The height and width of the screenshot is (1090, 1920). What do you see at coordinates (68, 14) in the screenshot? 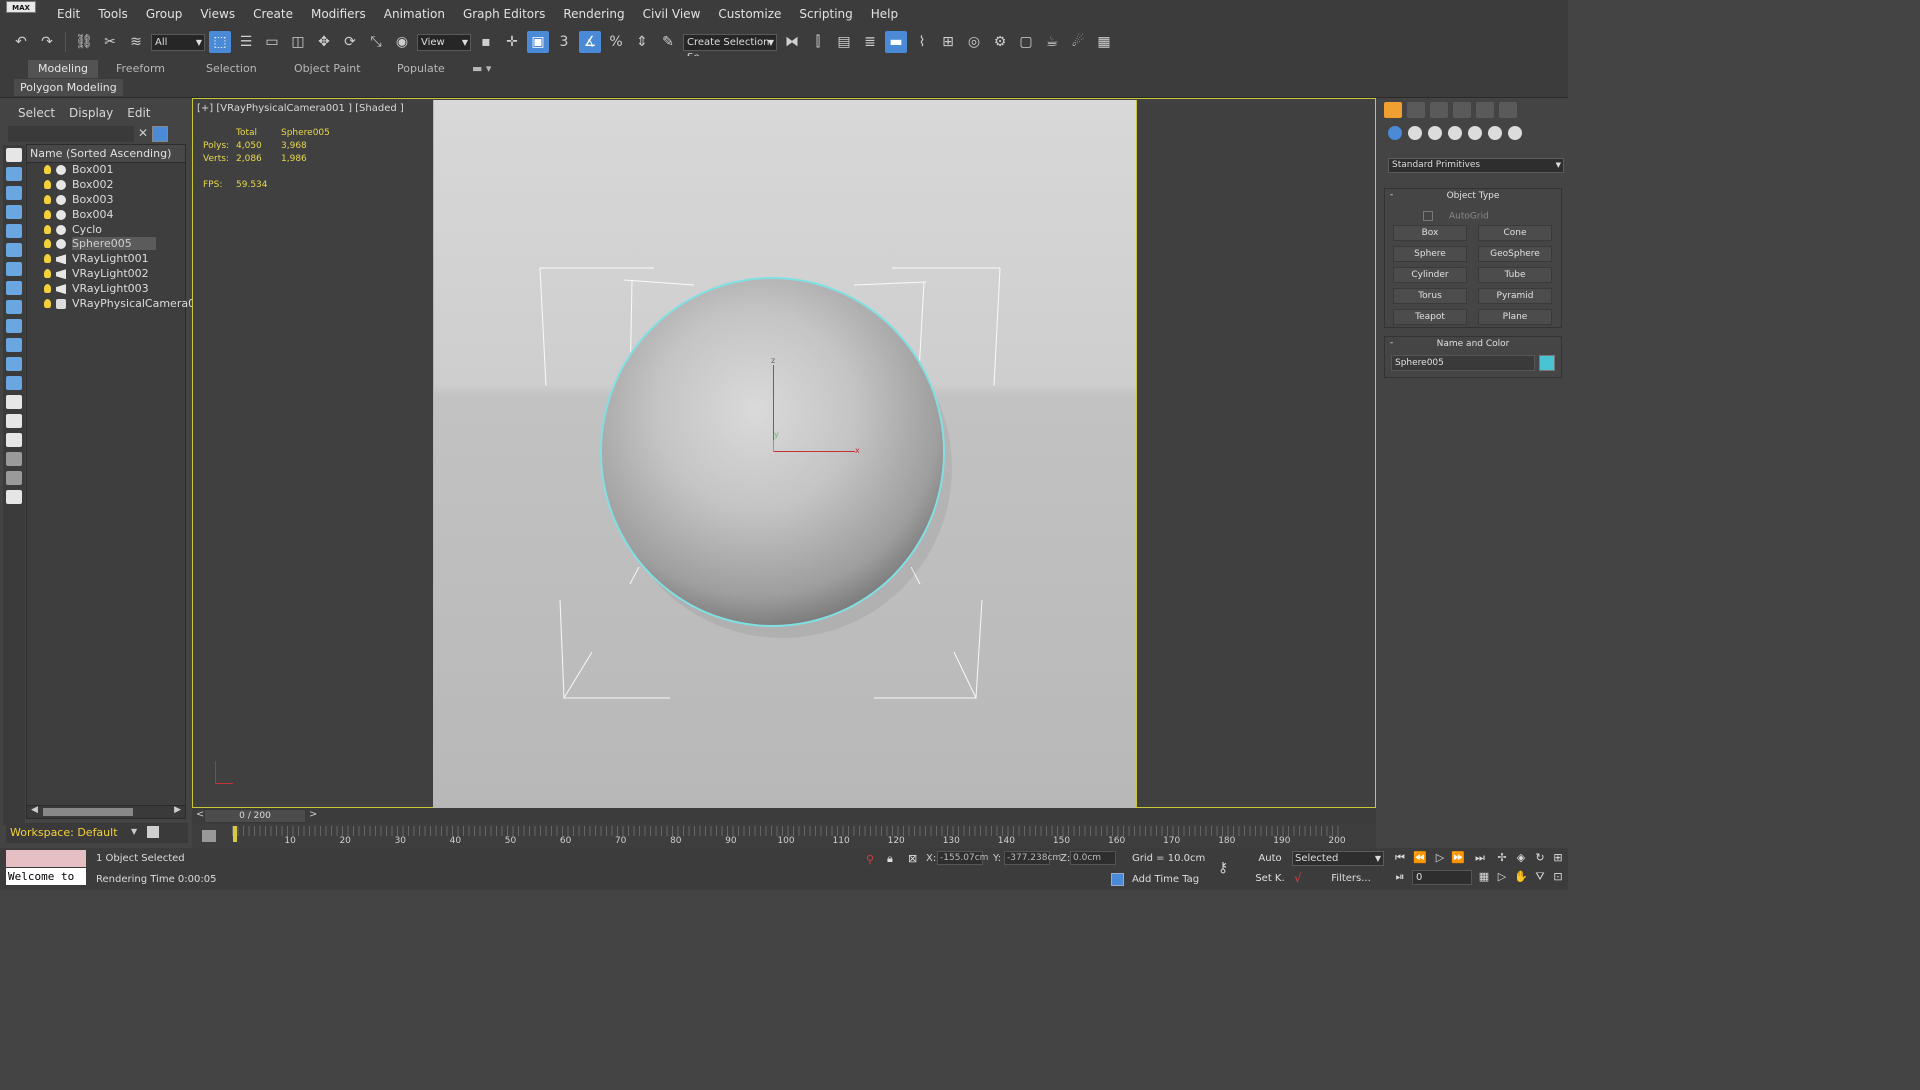
I see `menu-edit: Edit` at bounding box center [68, 14].